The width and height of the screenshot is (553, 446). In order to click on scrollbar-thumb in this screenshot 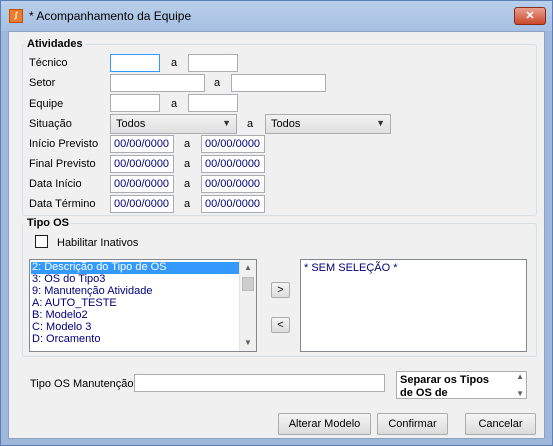, I will do `click(248, 284)`.